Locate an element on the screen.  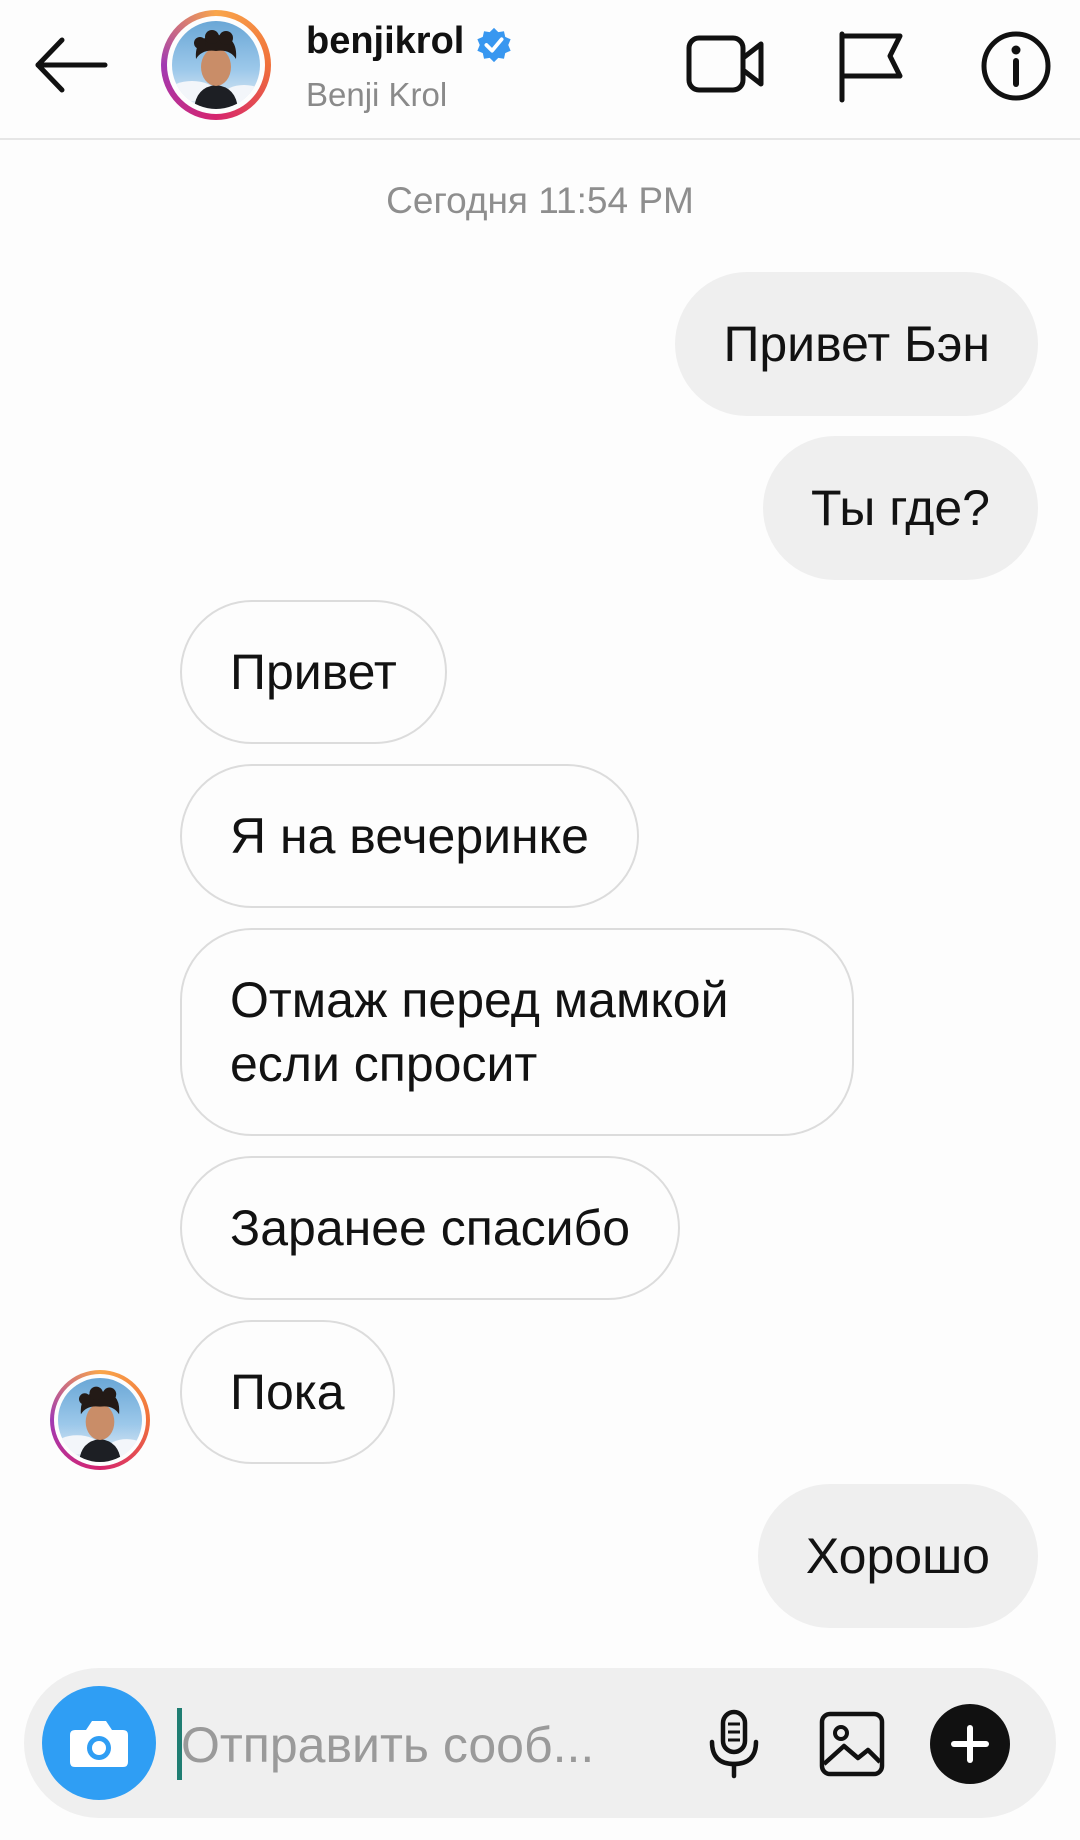
plus-icon is located at coordinates (970, 1744).